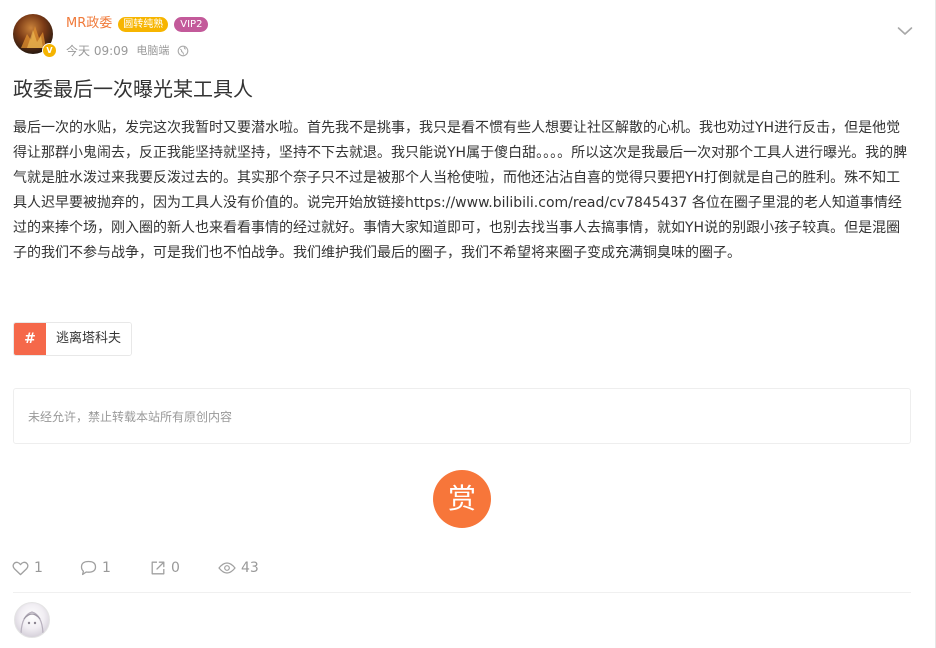  I want to click on topic-tag: # 逃离塔科夫, so click(73, 339).